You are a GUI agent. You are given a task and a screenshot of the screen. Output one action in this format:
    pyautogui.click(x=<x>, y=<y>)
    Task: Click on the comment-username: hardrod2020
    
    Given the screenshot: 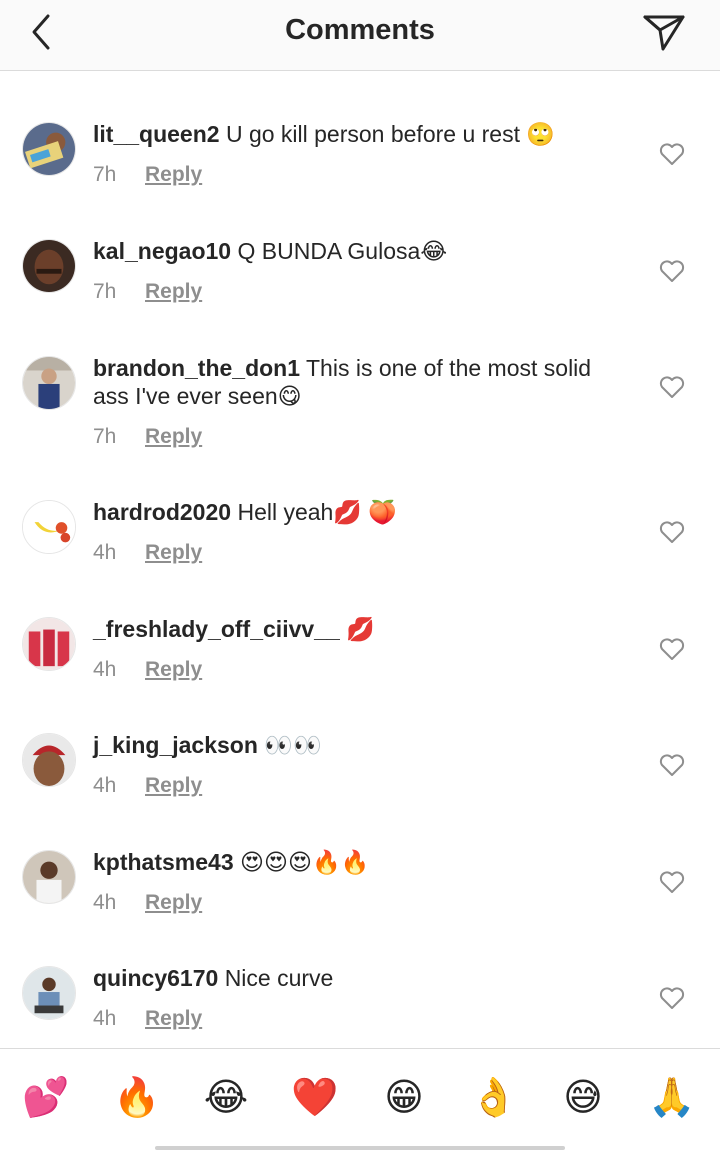 What is the action you would take?
    pyautogui.click(x=162, y=512)
    